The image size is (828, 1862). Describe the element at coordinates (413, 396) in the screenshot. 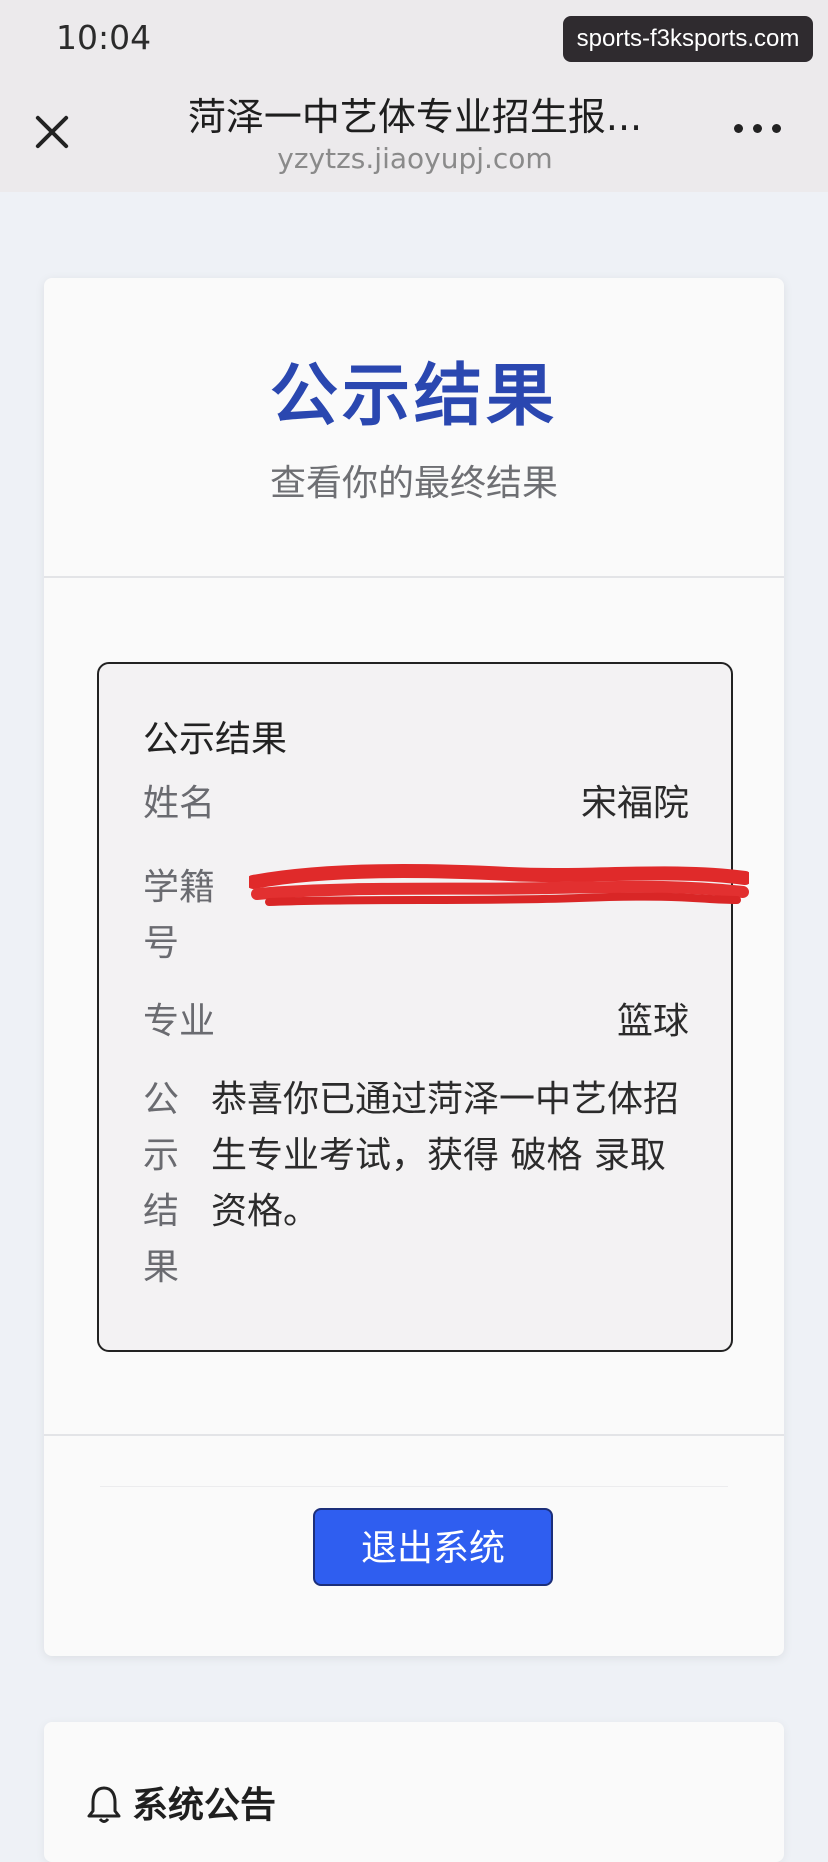

I see `card-title: 公示结果` at that location.